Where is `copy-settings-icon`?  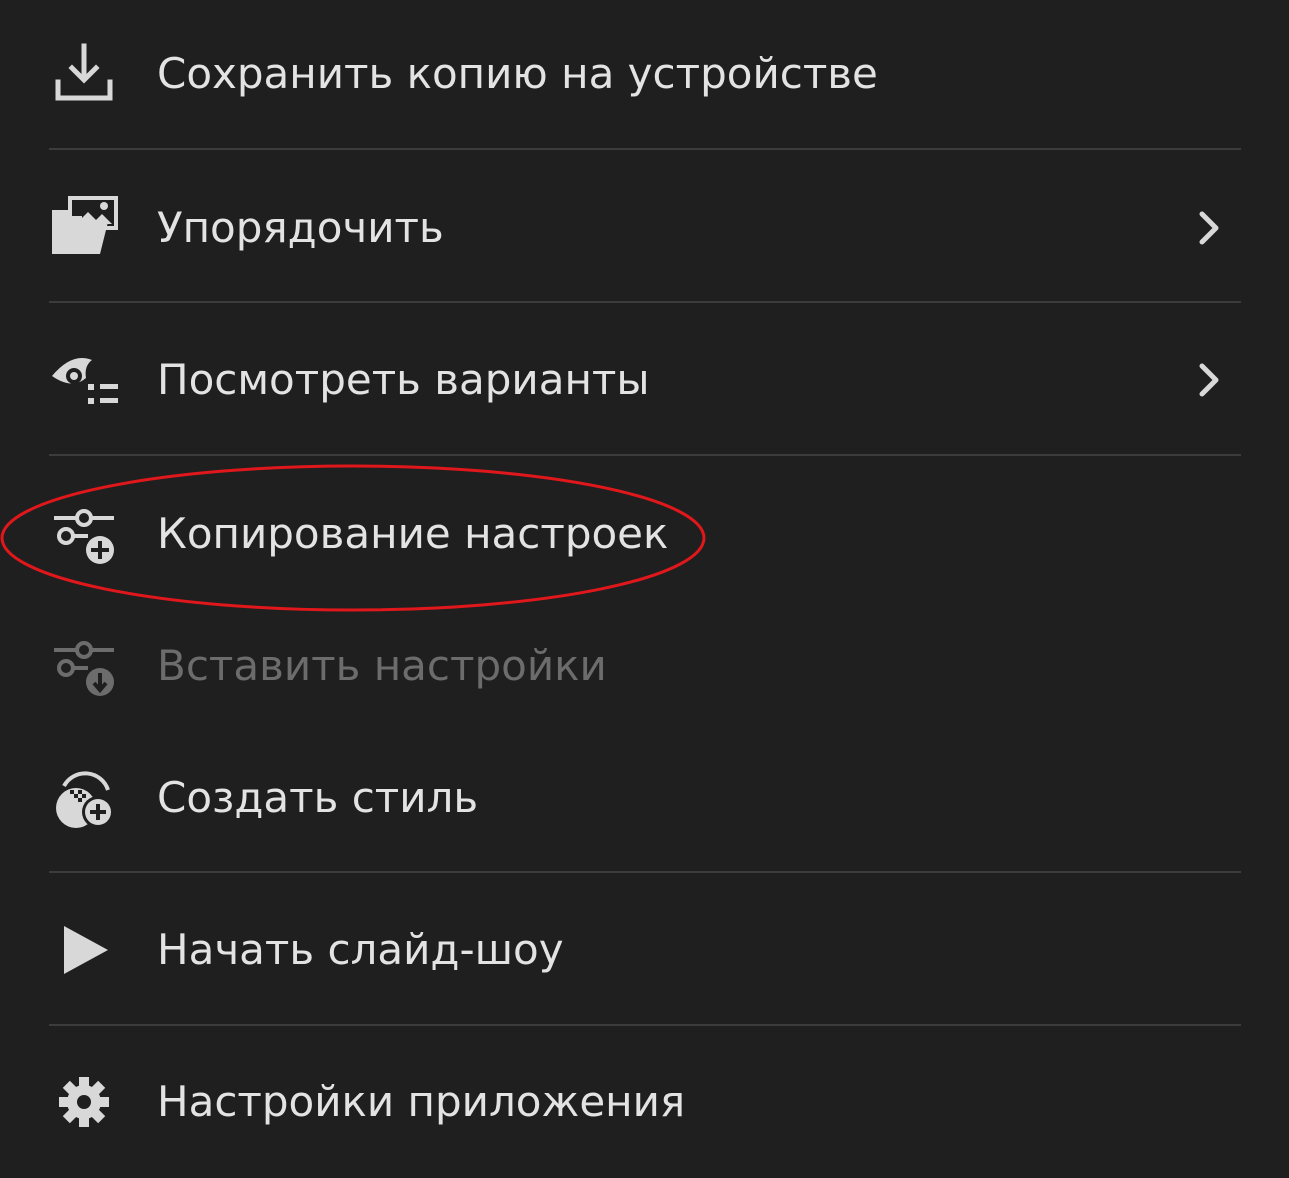
copy-settings-icon is located at coordinates (84, 534).